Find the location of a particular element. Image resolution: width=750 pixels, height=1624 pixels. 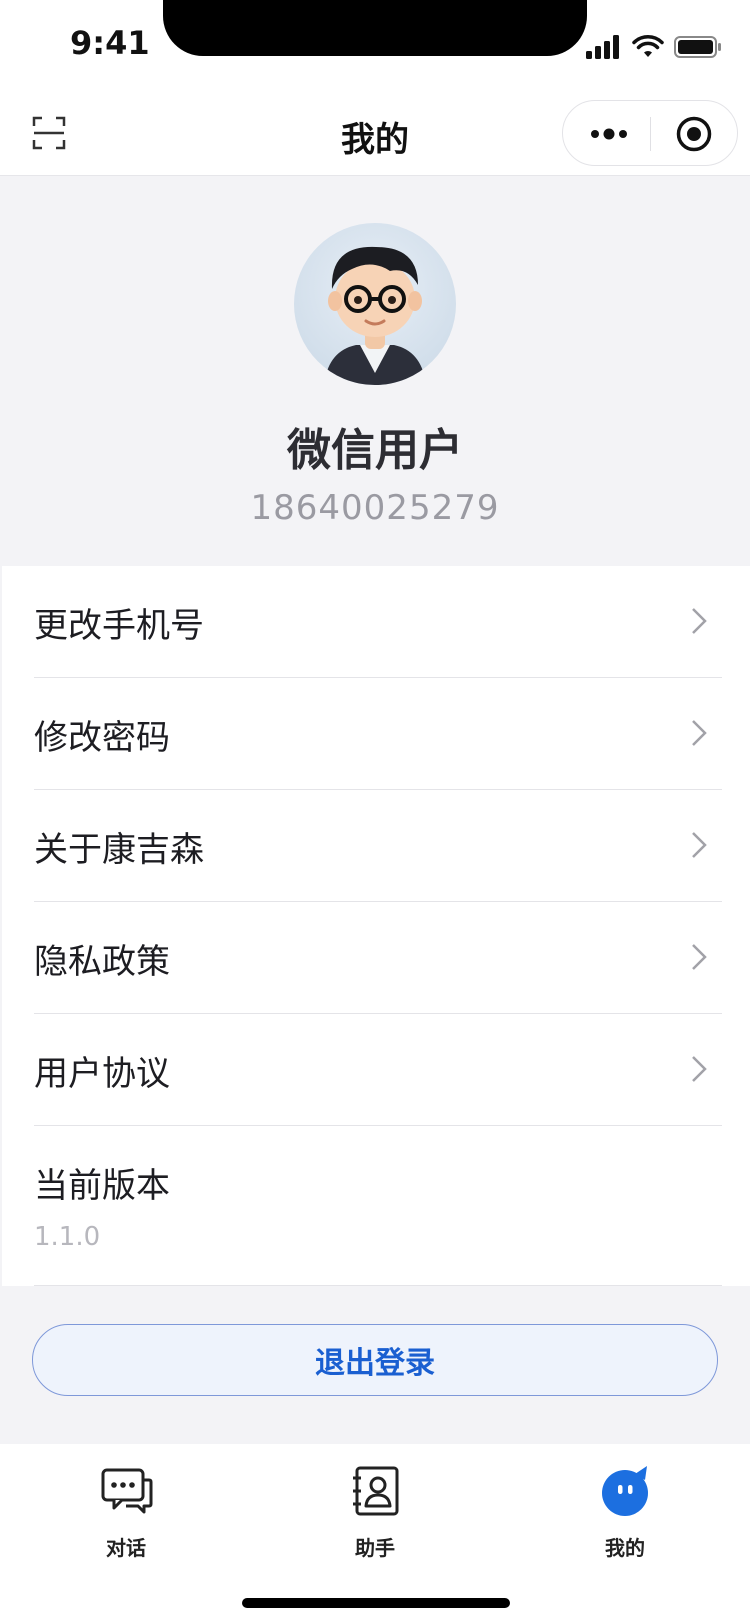

navigation-bar: 我的 is located at coordinates (375, 134).